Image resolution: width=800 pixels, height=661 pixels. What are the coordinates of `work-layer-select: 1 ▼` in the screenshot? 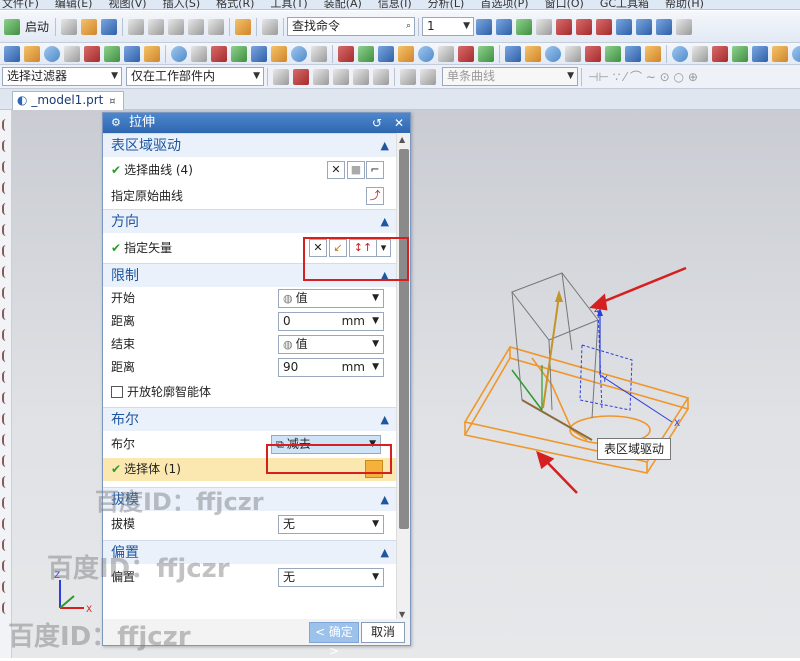 It's located at (448, 26).